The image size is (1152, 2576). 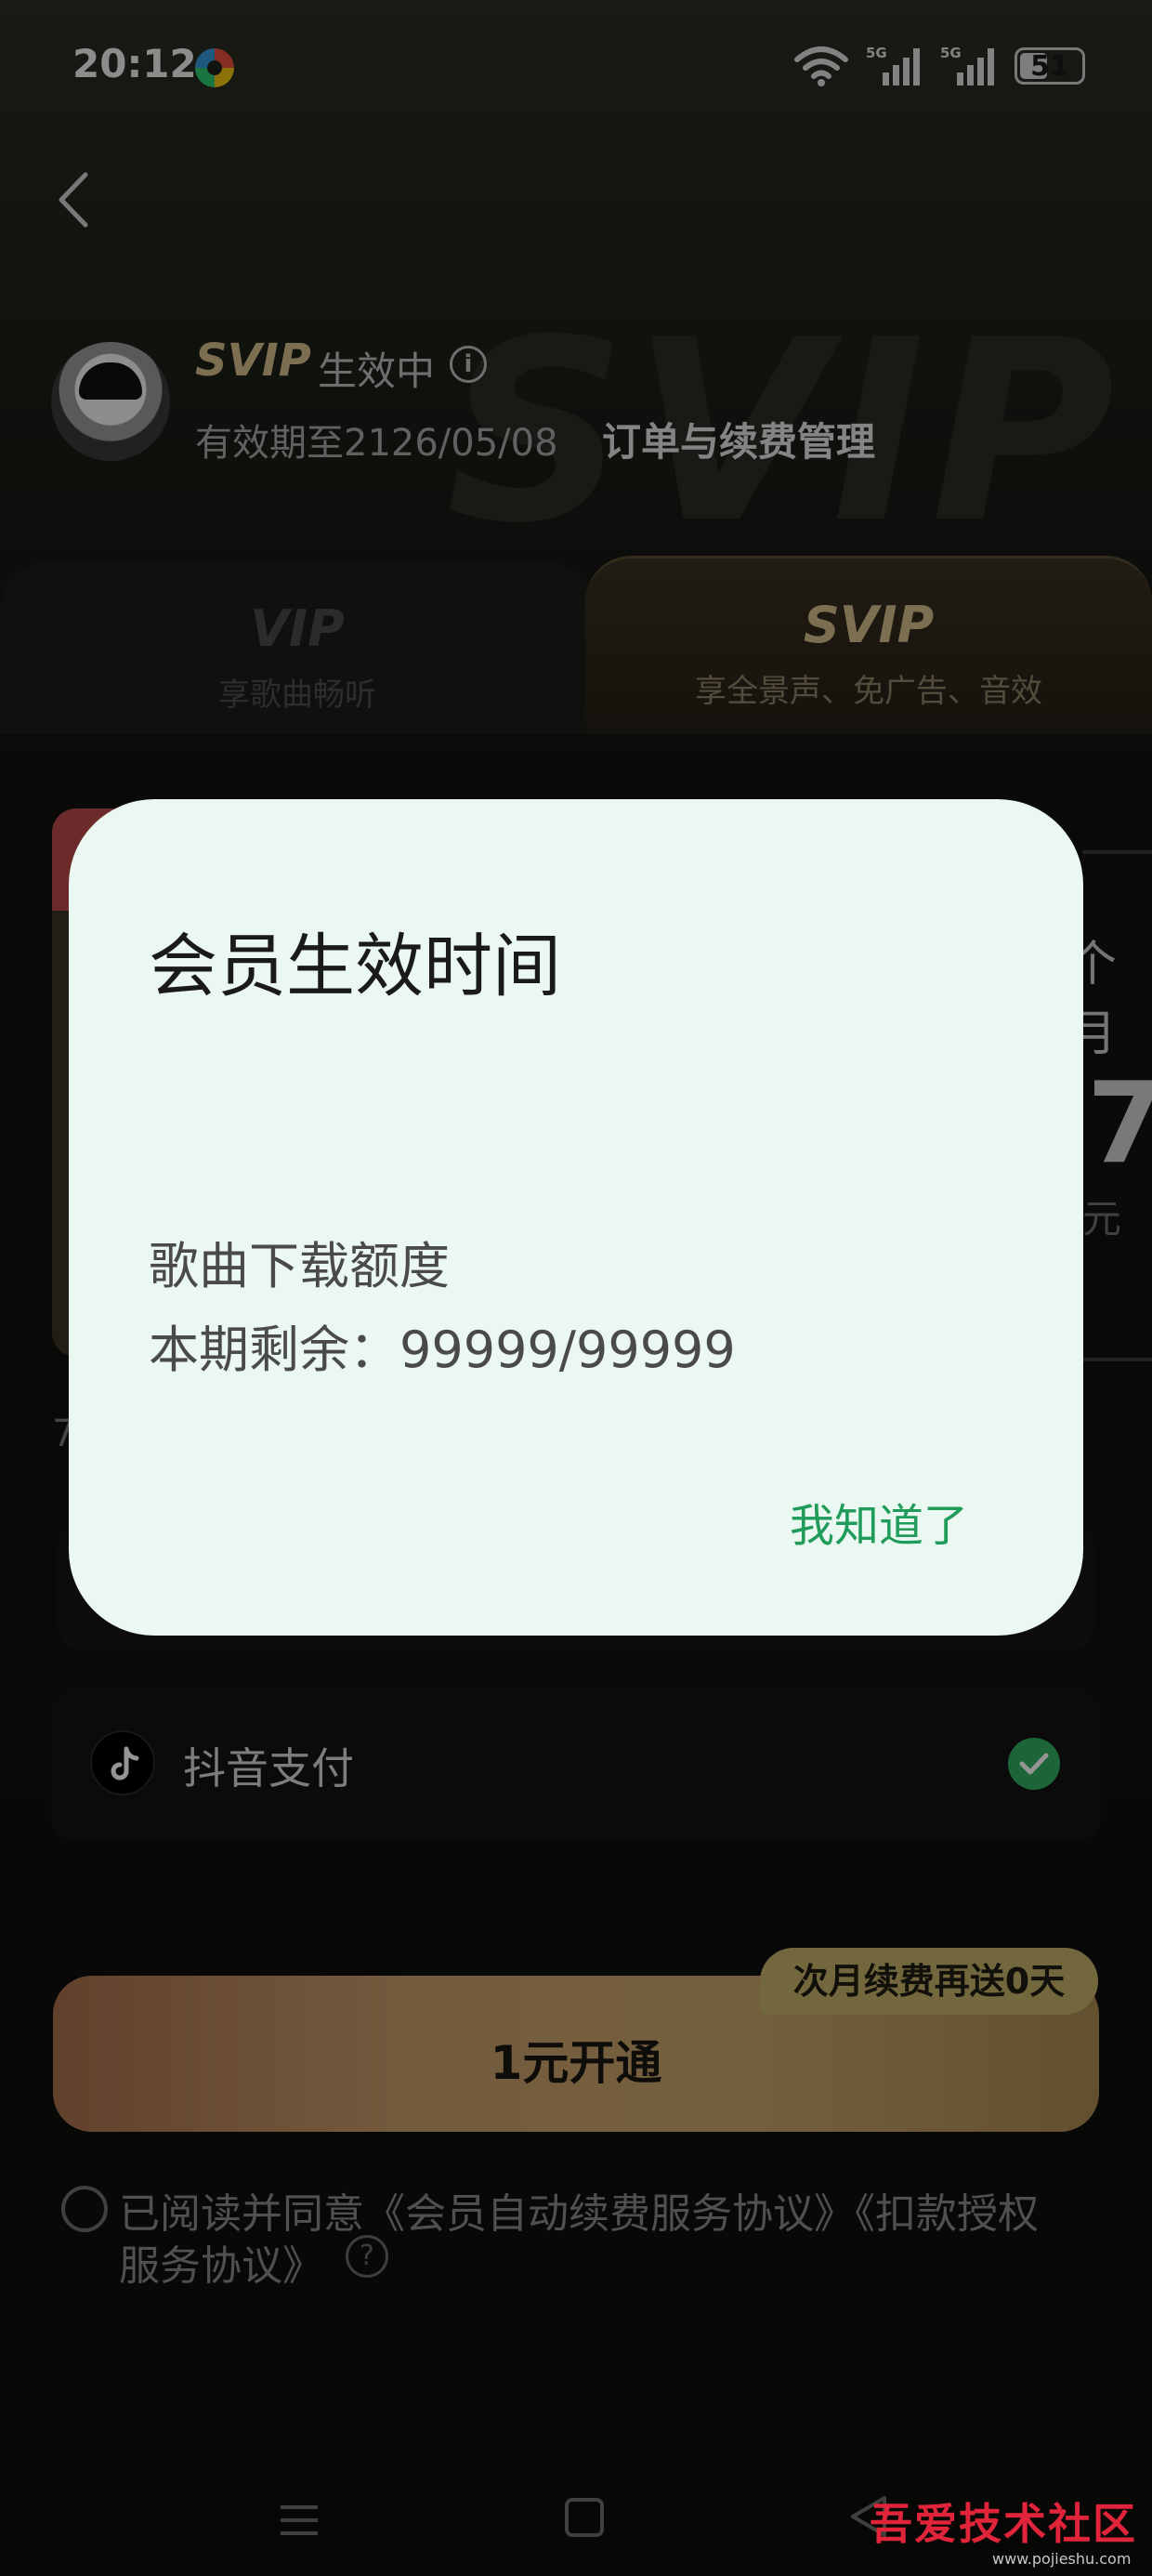 What do you see at coordinates (1062, 2559) in the screenshot?
I see `site-watermark-url: www.pojieshu.com` at bounding box center [1062, 2559].